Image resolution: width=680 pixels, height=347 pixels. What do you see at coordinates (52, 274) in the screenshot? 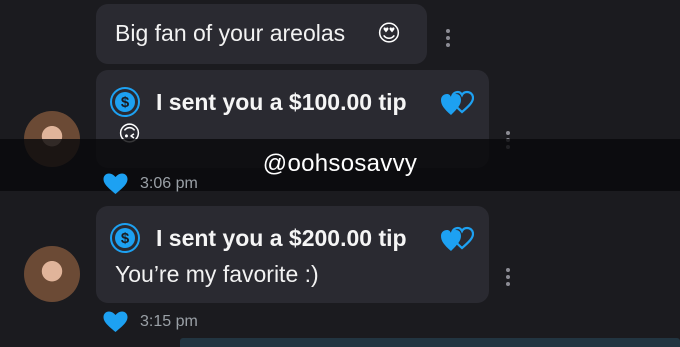
I see `avatar` at bounding box center [52, 274].